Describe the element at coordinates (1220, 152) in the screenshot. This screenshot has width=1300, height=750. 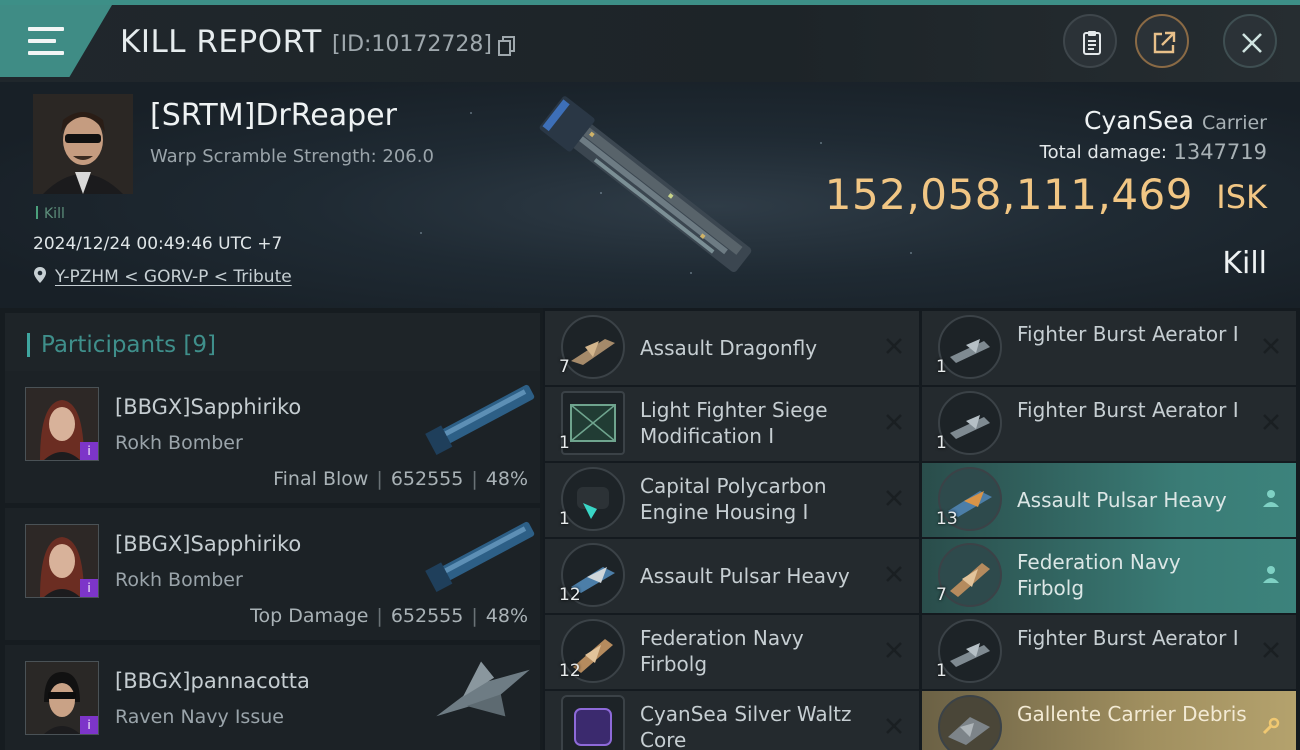
I see `total-damage-value: 1347719` at that location.